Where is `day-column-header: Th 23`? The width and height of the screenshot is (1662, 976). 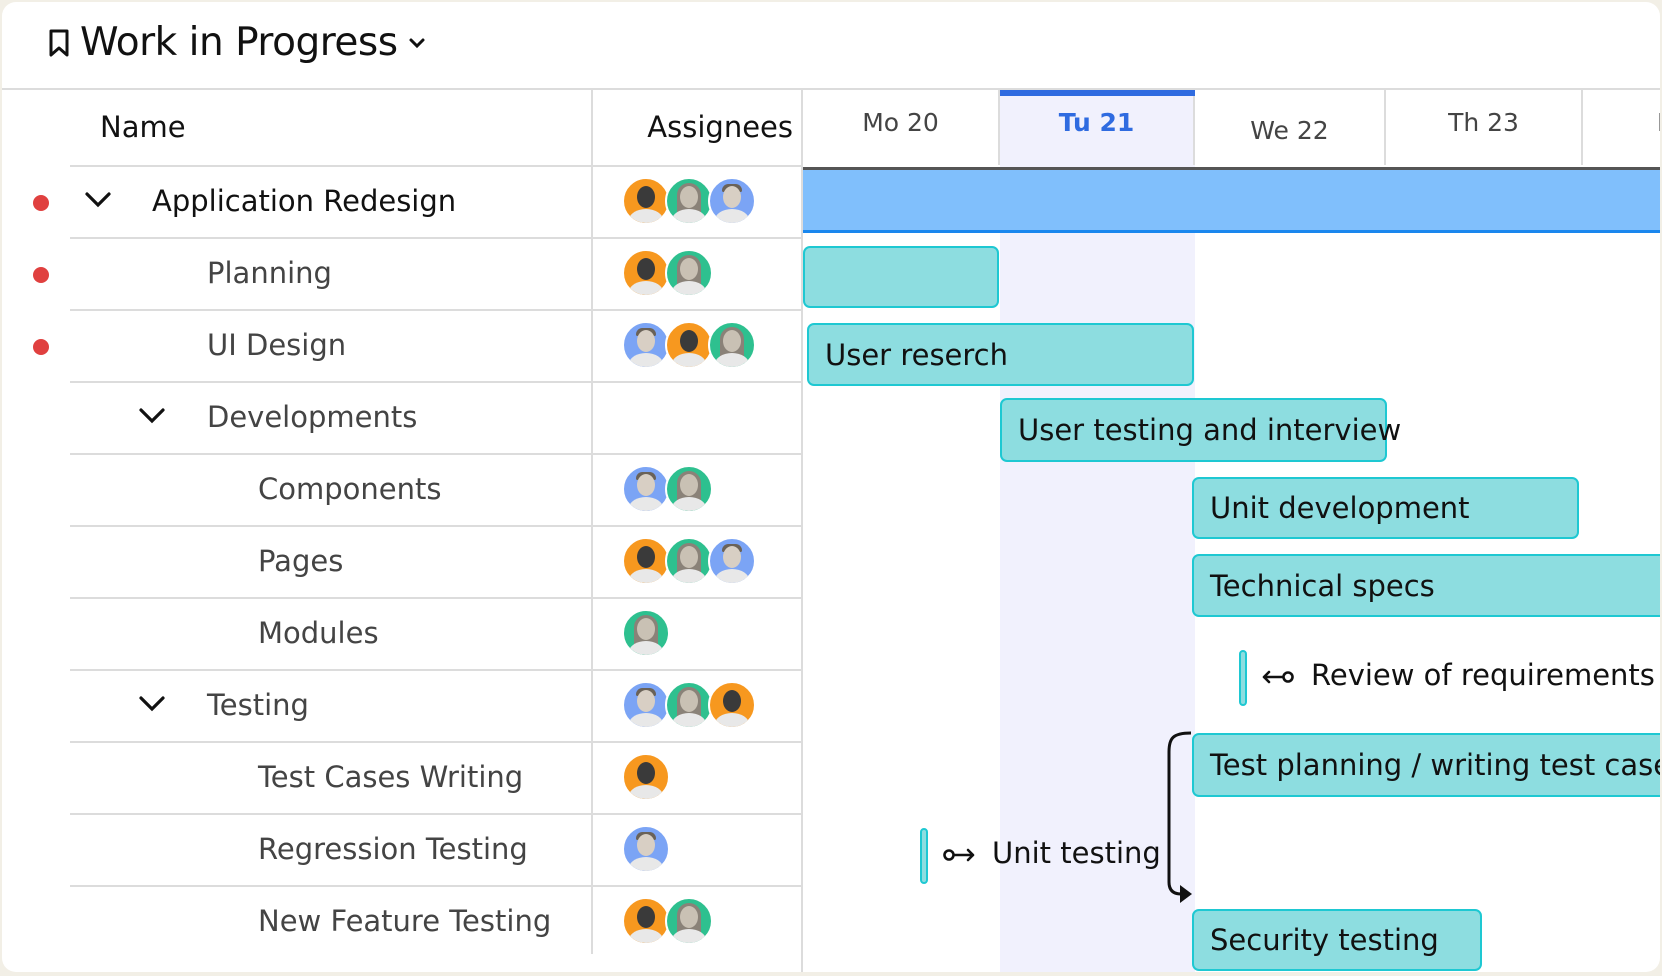 day-column-header: Th 23 is located at coordinates (1484, 127).